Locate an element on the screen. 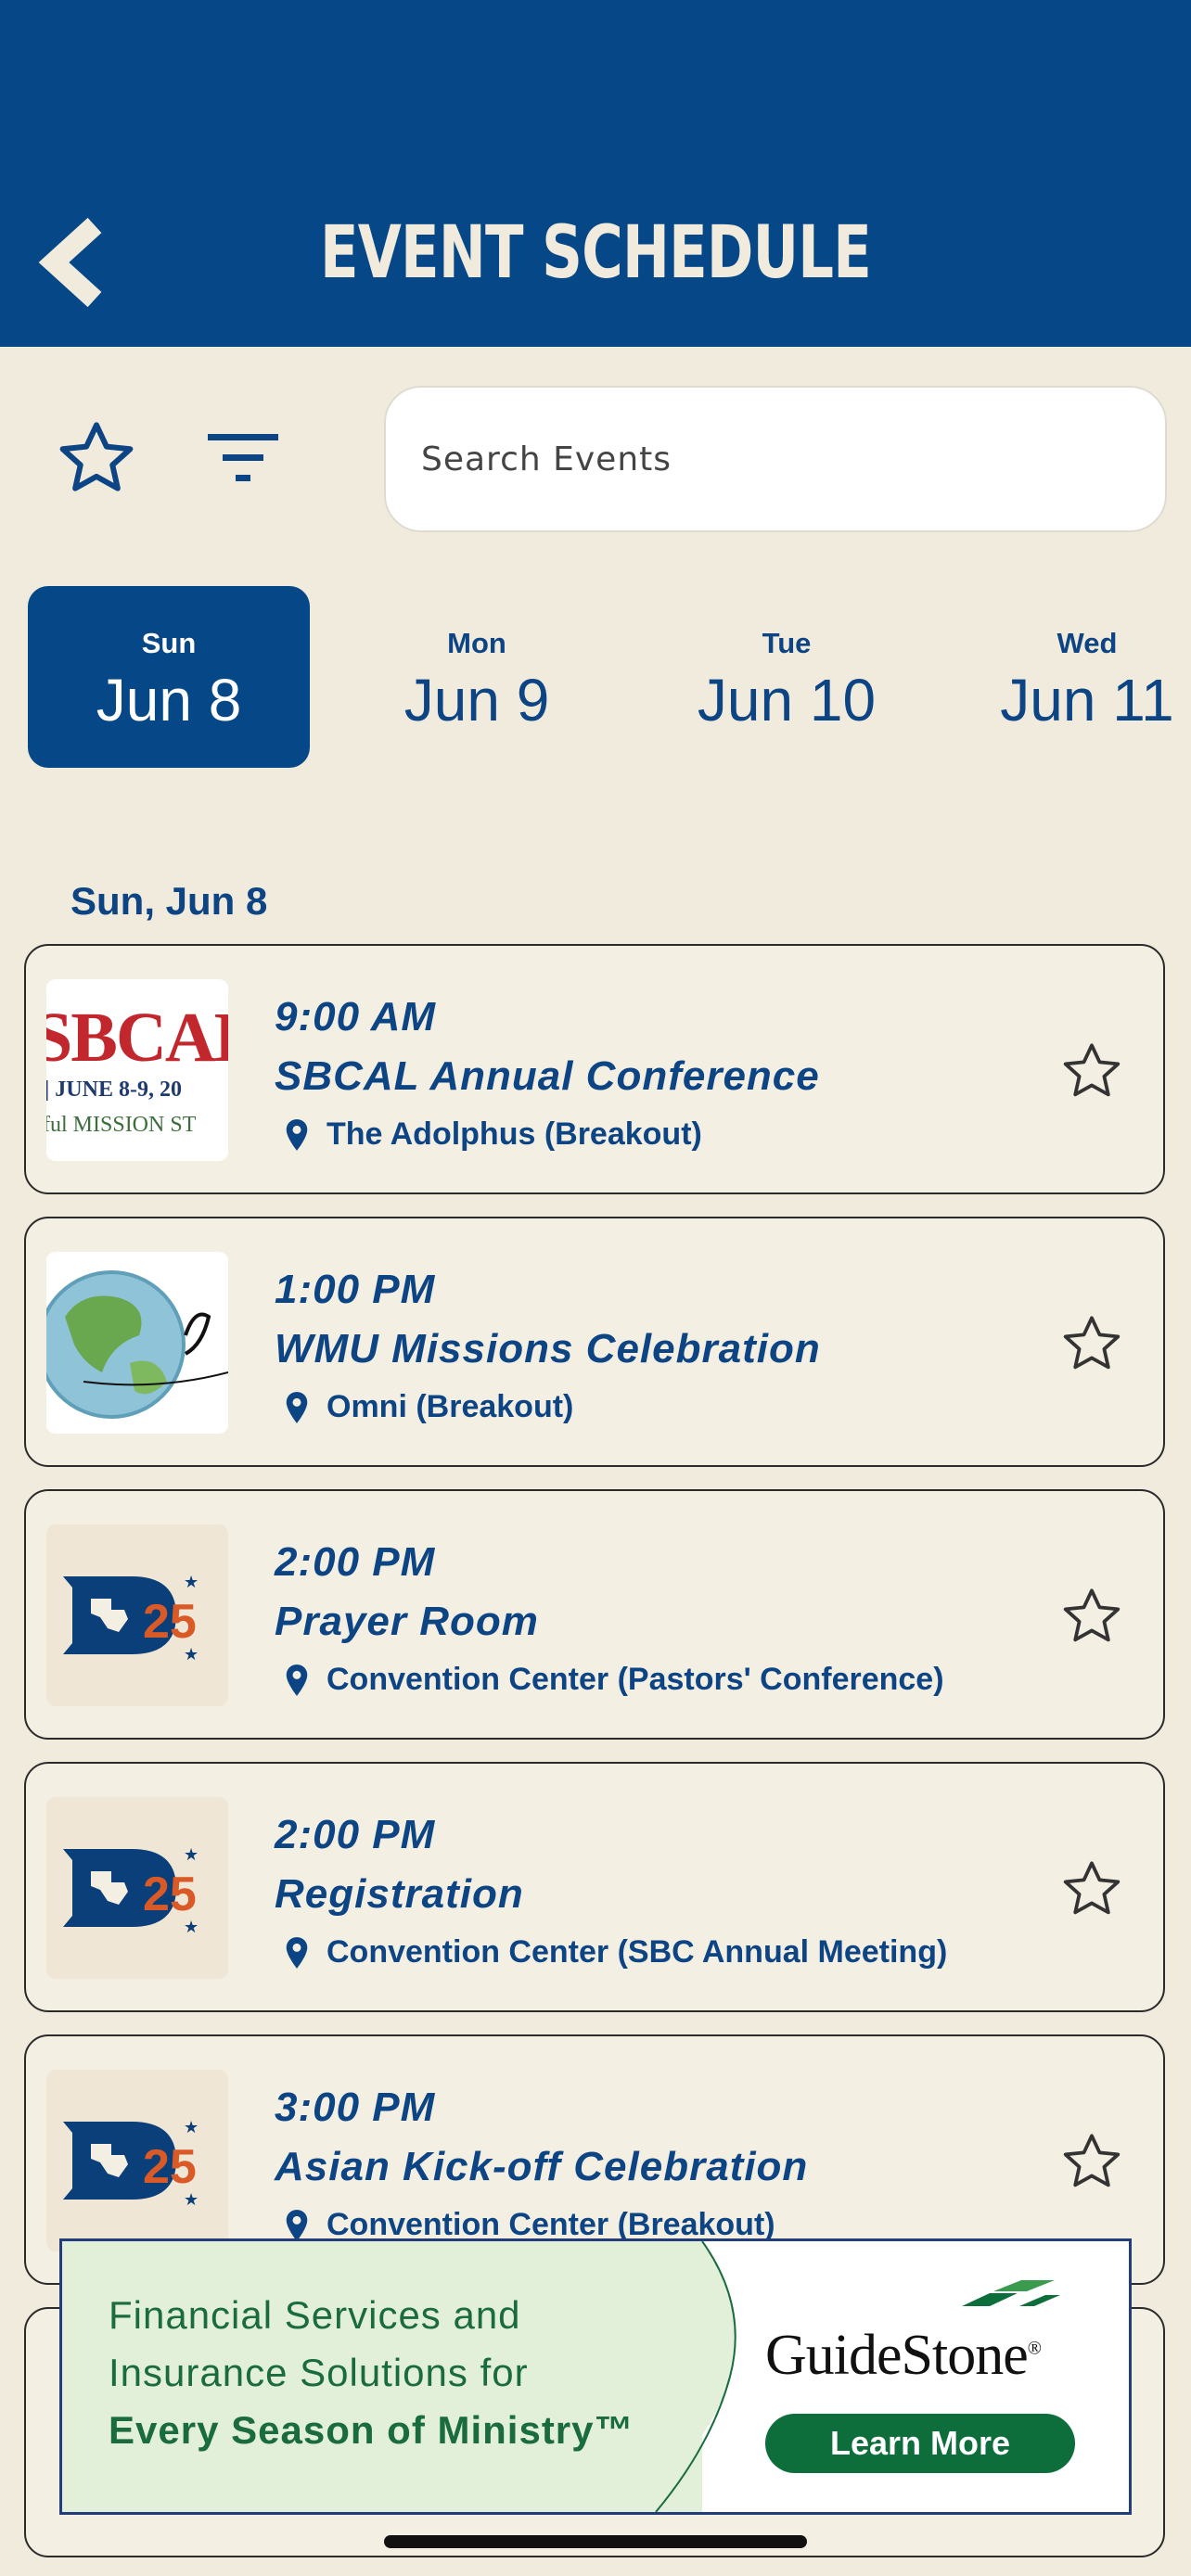  day-date: Jun 8 is located at coordinates (169, 700).